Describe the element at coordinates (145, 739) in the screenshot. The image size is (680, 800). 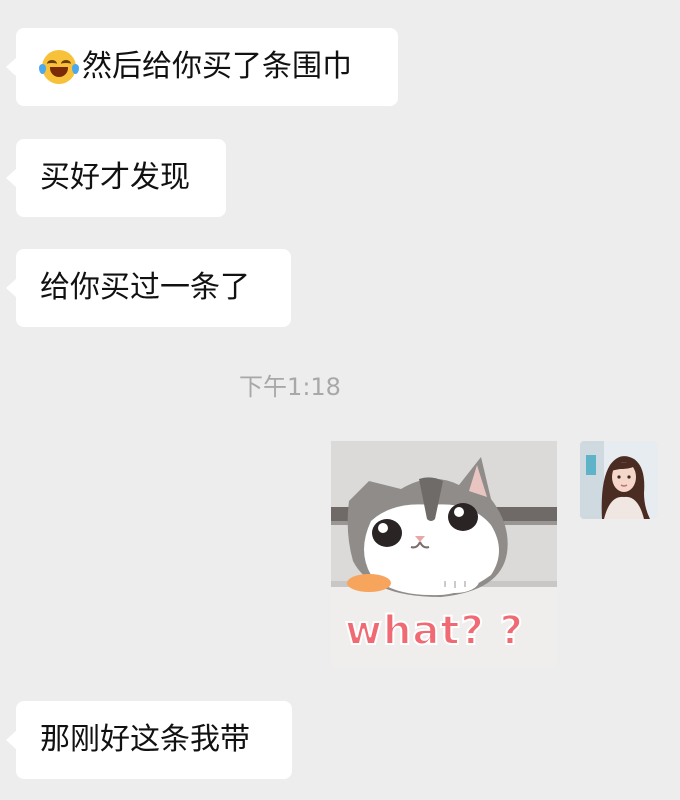
I see `message-text: 那刚好这条我带` at that location.